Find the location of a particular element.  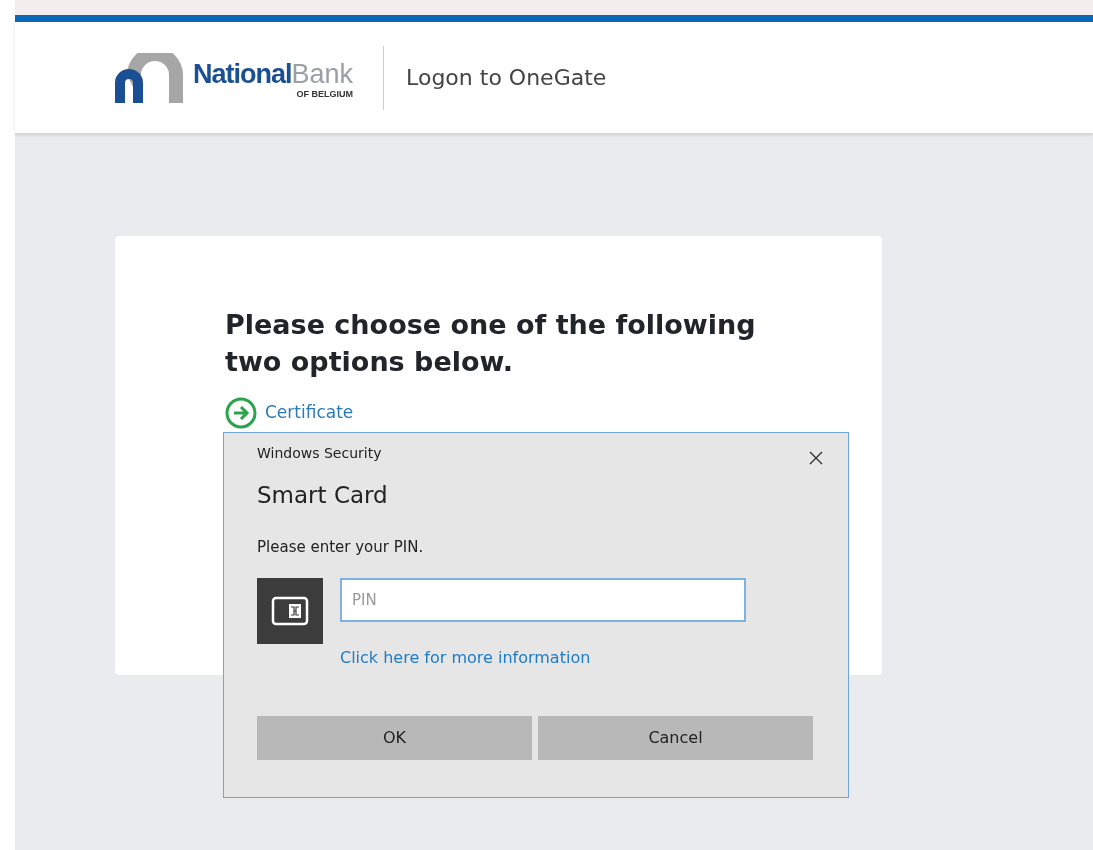

smart-card-icon is located at coordinates (290, 611).